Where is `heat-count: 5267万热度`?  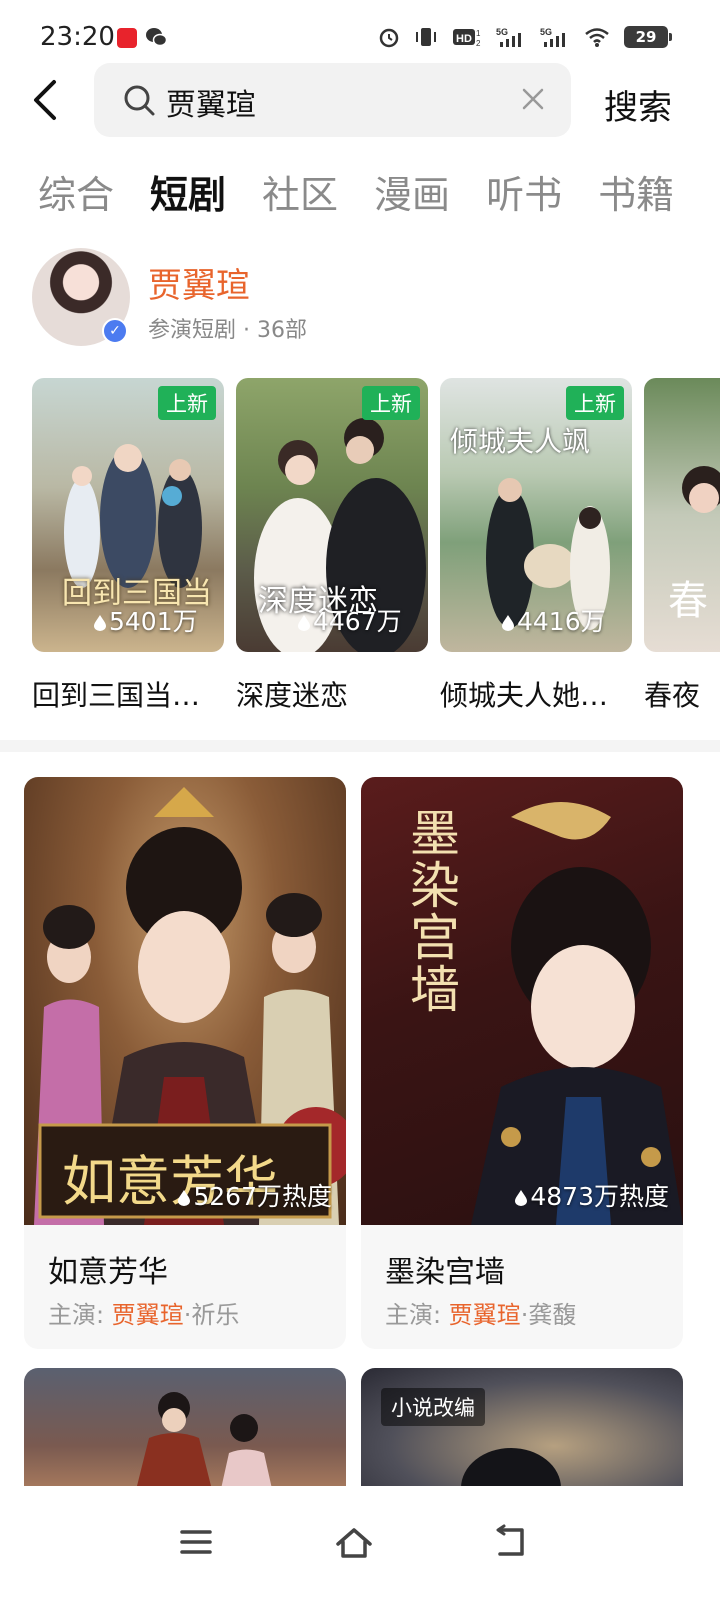
heat-count: 5267万热度 is located at coordinates (255, 1195).